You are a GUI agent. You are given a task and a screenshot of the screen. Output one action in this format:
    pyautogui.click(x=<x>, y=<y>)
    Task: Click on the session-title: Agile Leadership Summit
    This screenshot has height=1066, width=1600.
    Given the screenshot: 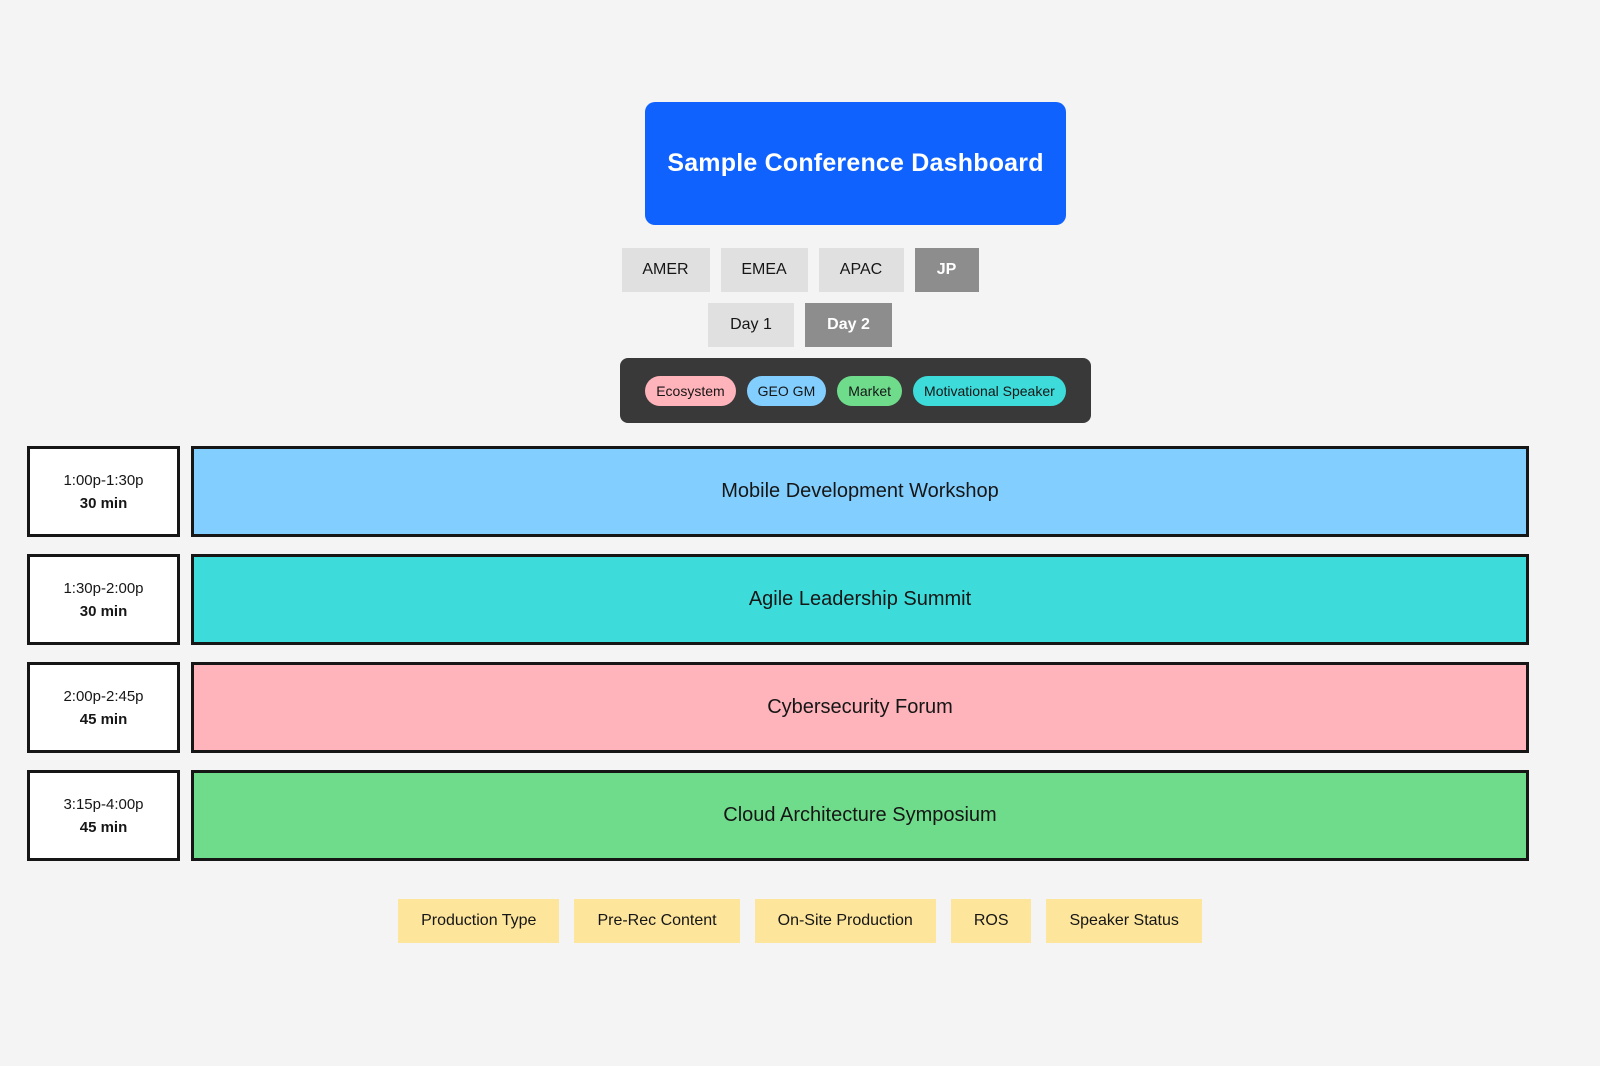 What is the action you would take?
    pyautogui.click(x=860, y=599)
    